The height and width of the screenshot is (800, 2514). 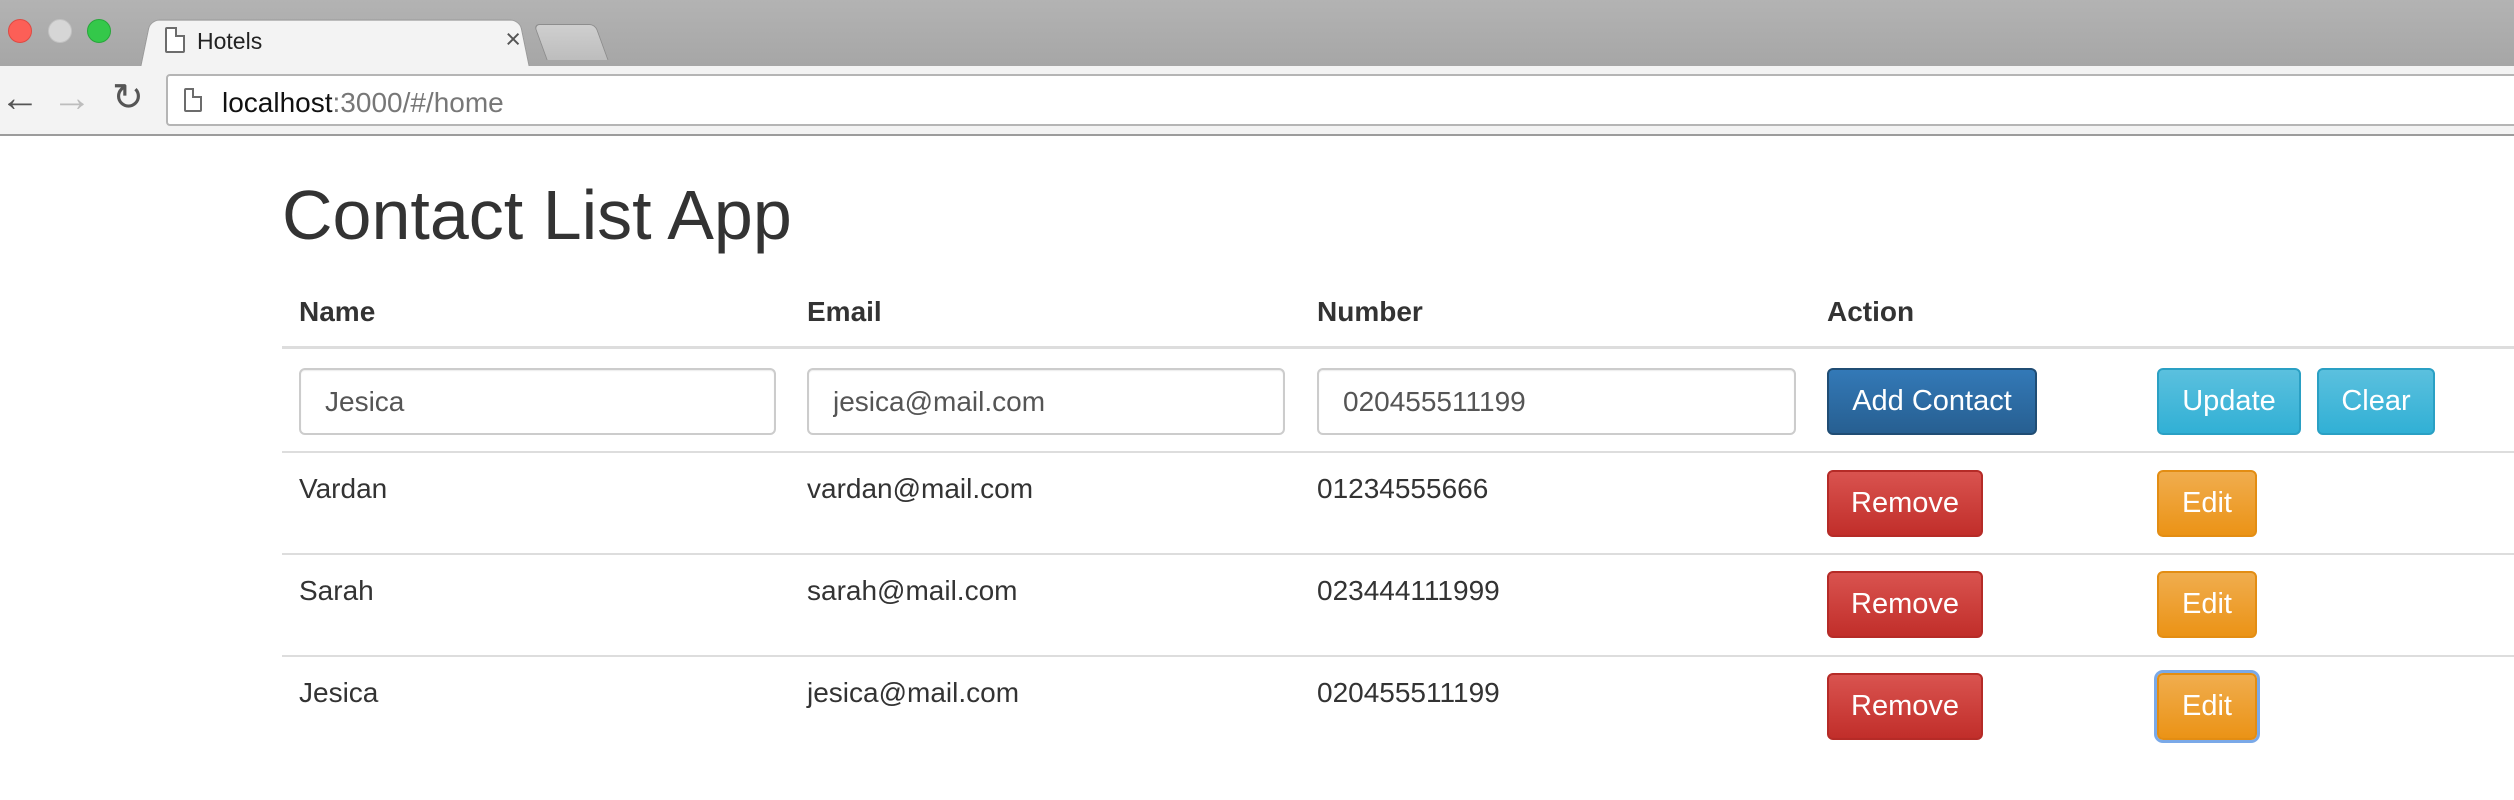 I want to click on contact-name: Sarah, so click(x=336, y=590).